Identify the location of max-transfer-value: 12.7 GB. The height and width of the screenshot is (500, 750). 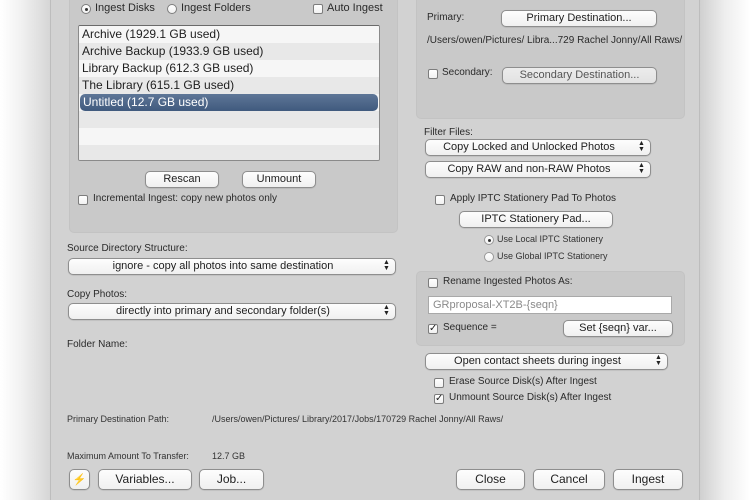
(229, 456).